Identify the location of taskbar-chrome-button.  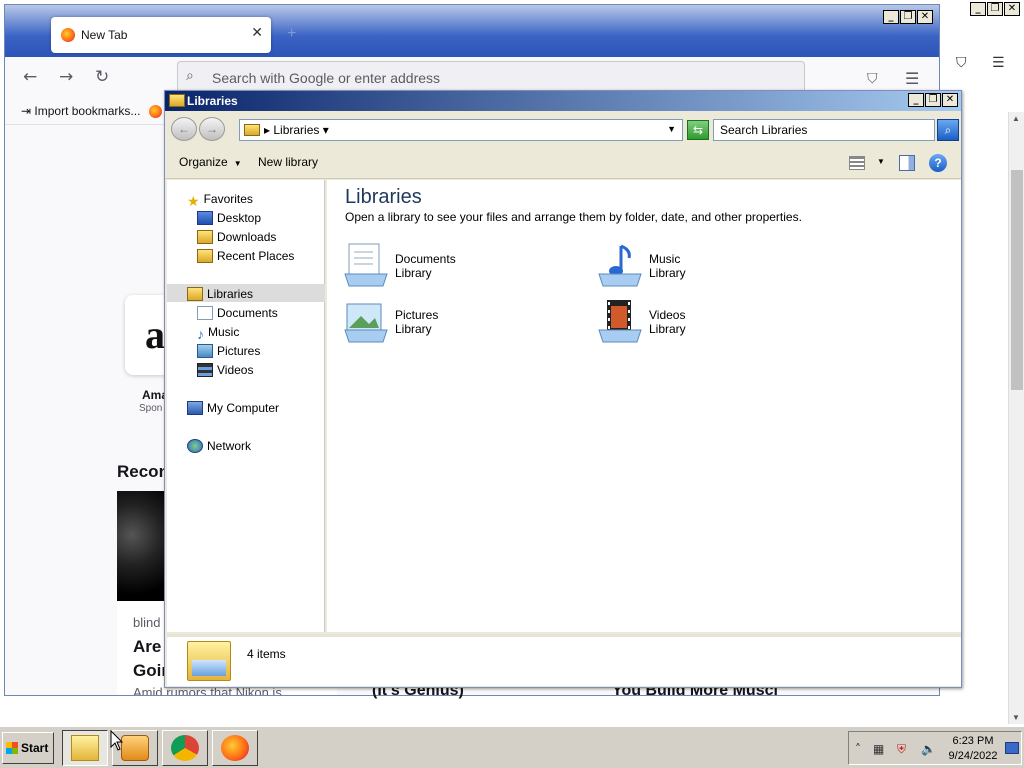
(185, 748).